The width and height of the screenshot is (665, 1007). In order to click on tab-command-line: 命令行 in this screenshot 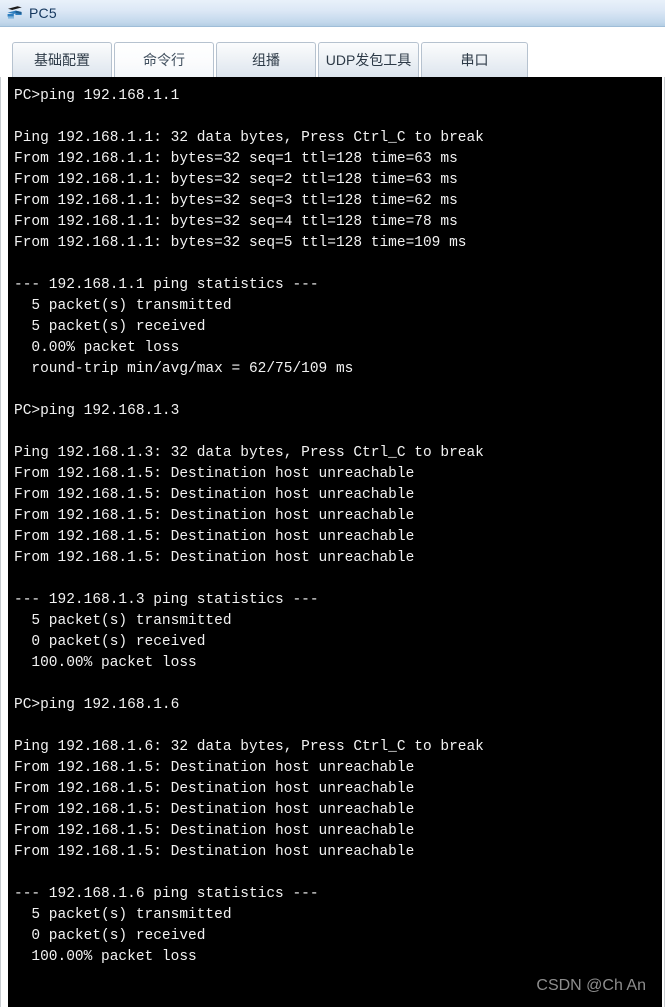, I will do `click(164, 59)`.